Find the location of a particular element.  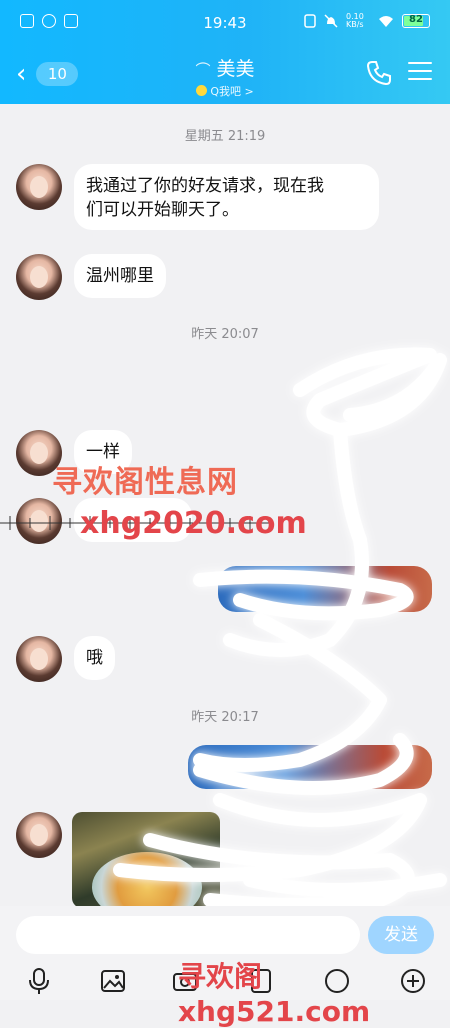

message-bubble: 哦 is located at coordinates (94, 658).